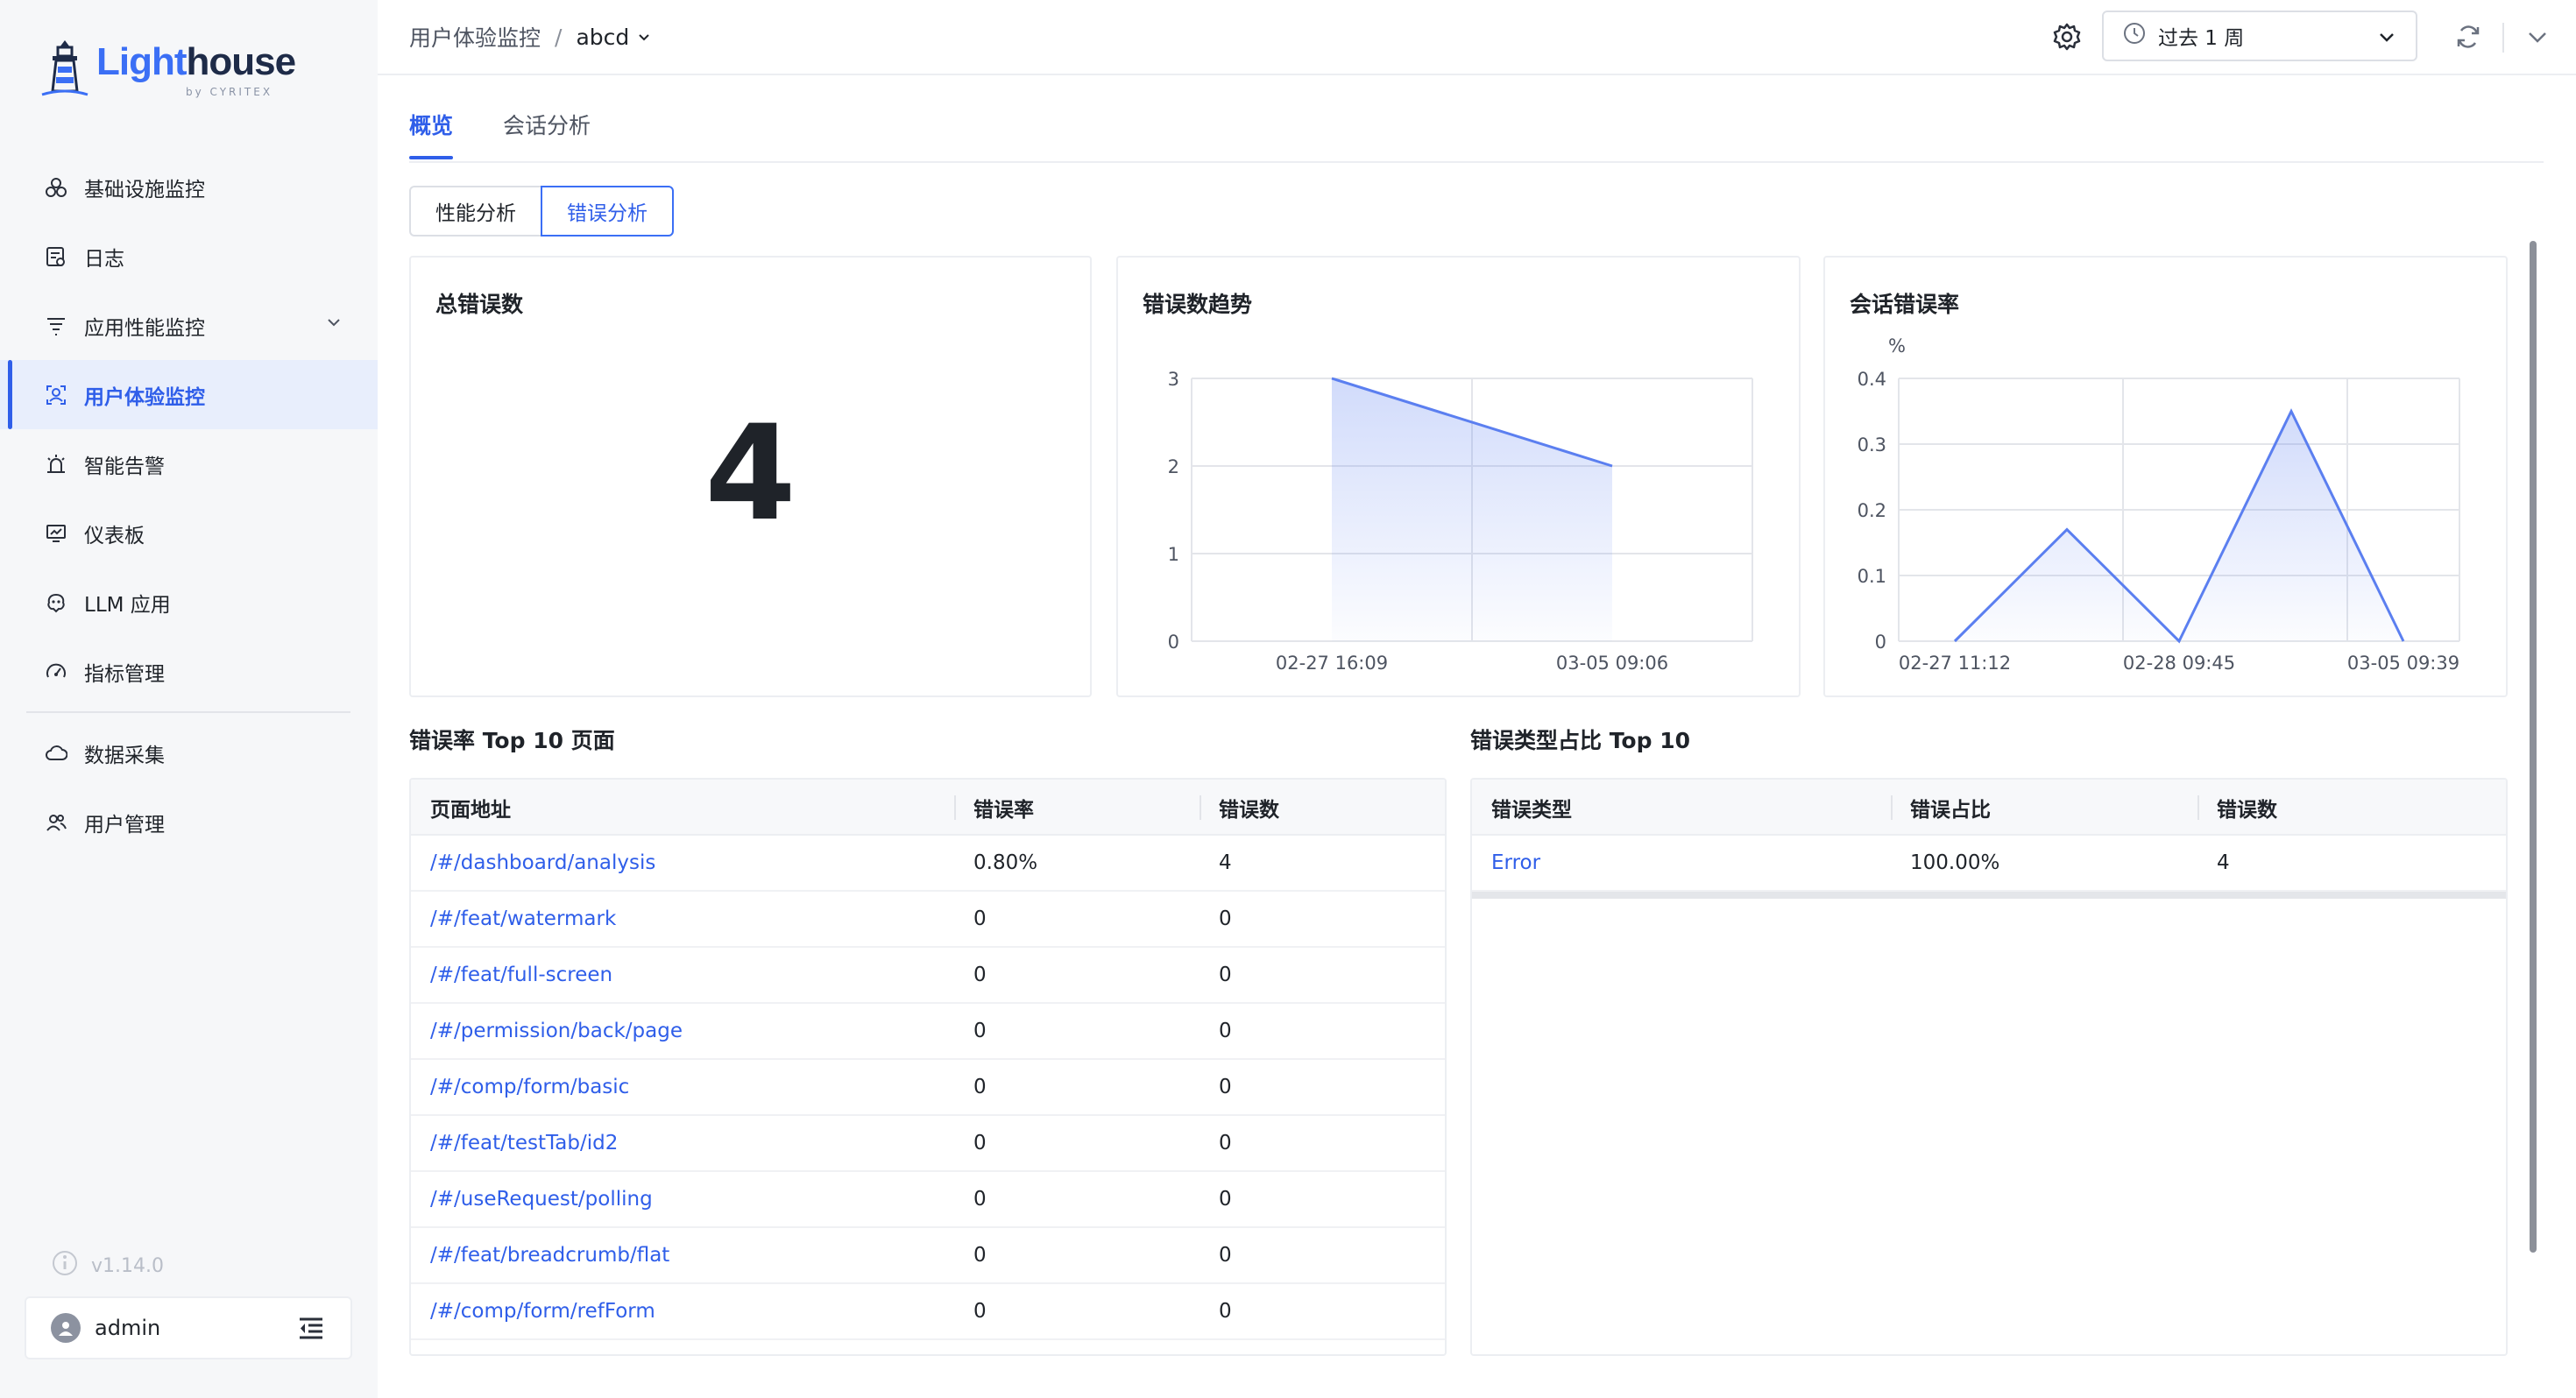 Image resolution: width=2576 pixels, height=1398 pixels. Describe the element at coordinates (64, 68) in the screenshot. I see `lighthouse-icon` at that location.